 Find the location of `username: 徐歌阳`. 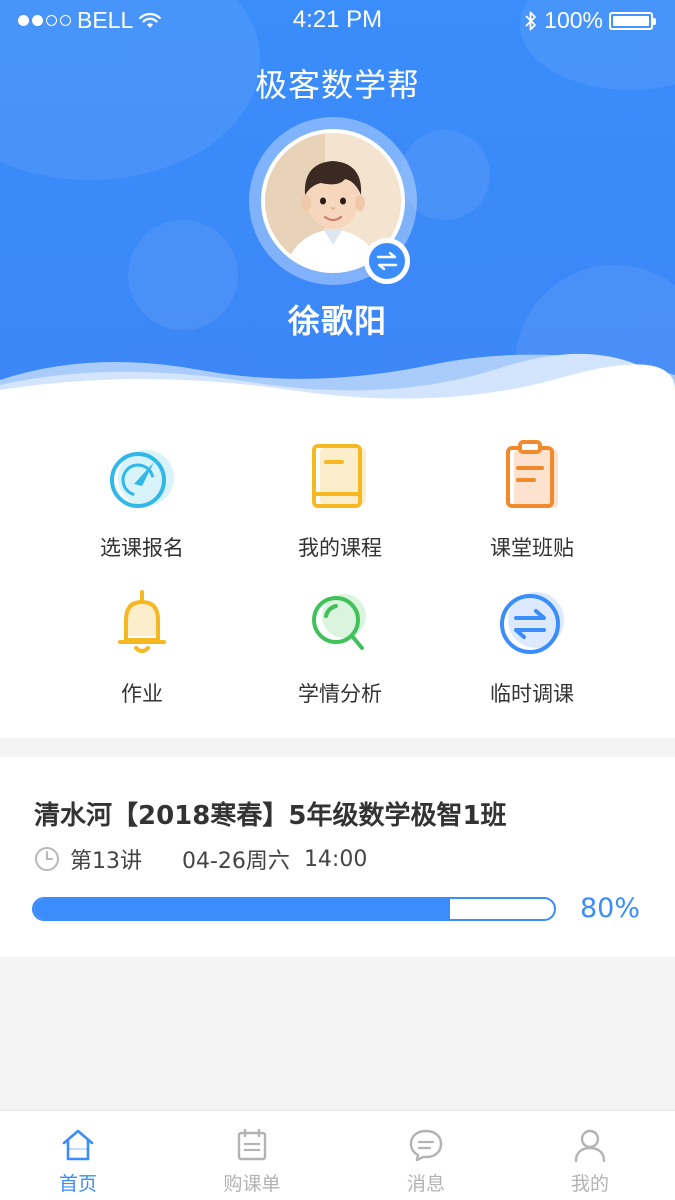

username: 徐歌阳 is located at coordinates (337, 321).